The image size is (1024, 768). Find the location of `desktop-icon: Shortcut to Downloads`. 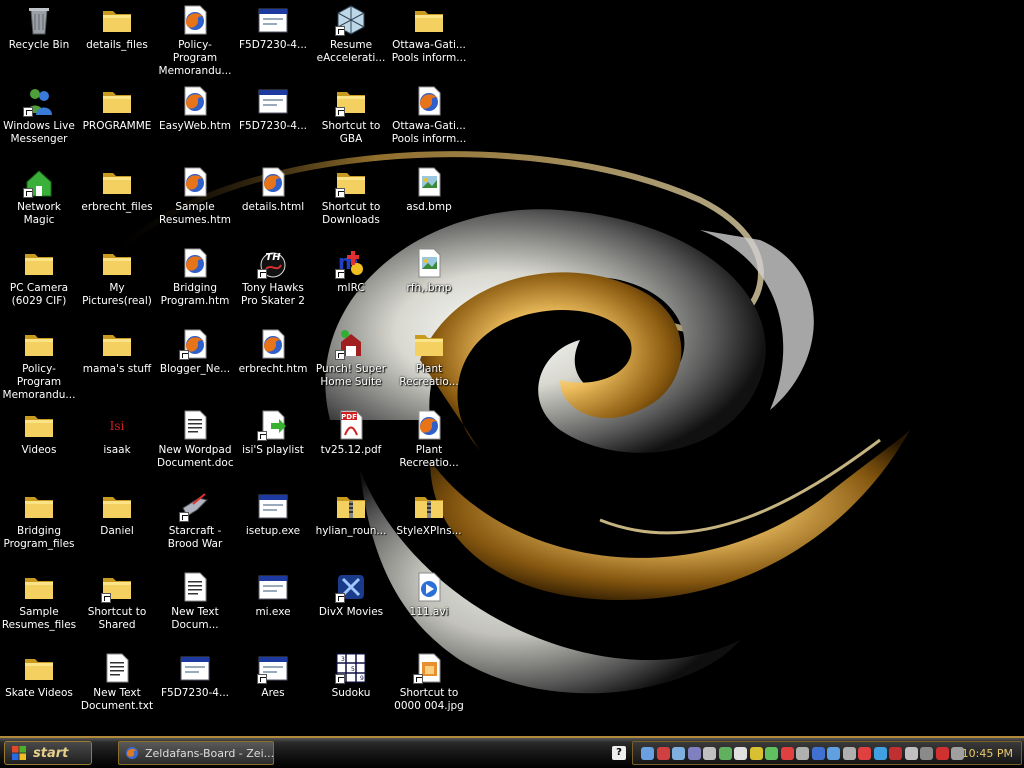

desktop-icon: Shortcut to Downloads is located at coordinates (351, 203).